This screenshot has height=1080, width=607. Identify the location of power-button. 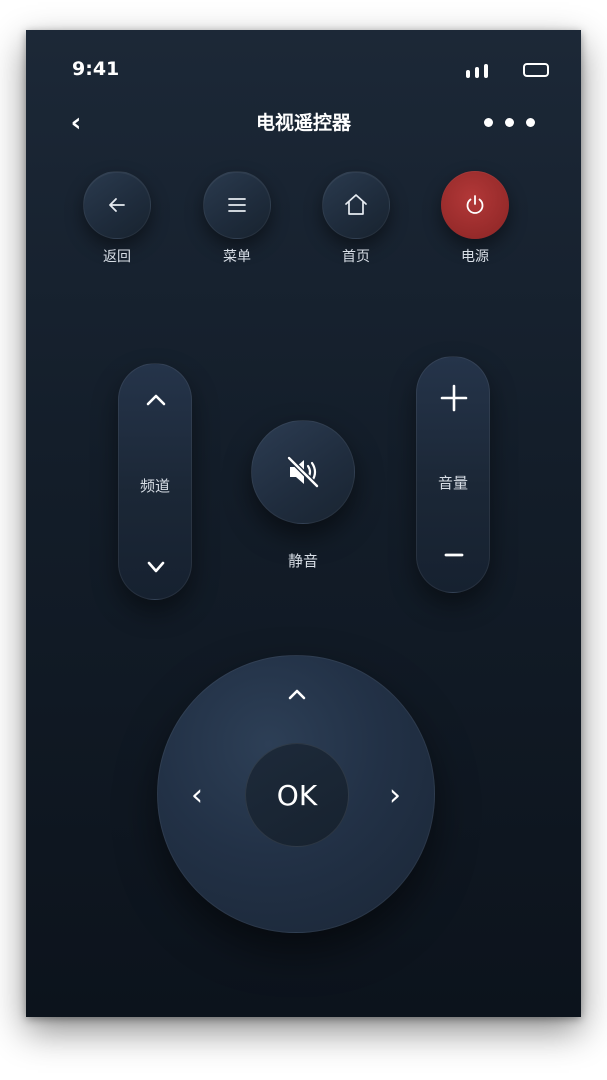
(475, 205).